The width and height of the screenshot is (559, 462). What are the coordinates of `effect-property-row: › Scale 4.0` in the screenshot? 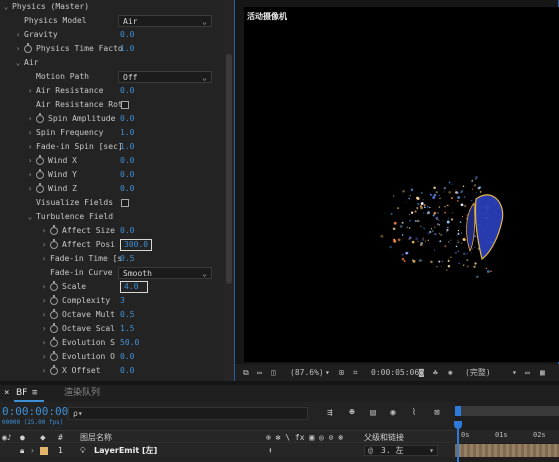 It's located at (111, 287).